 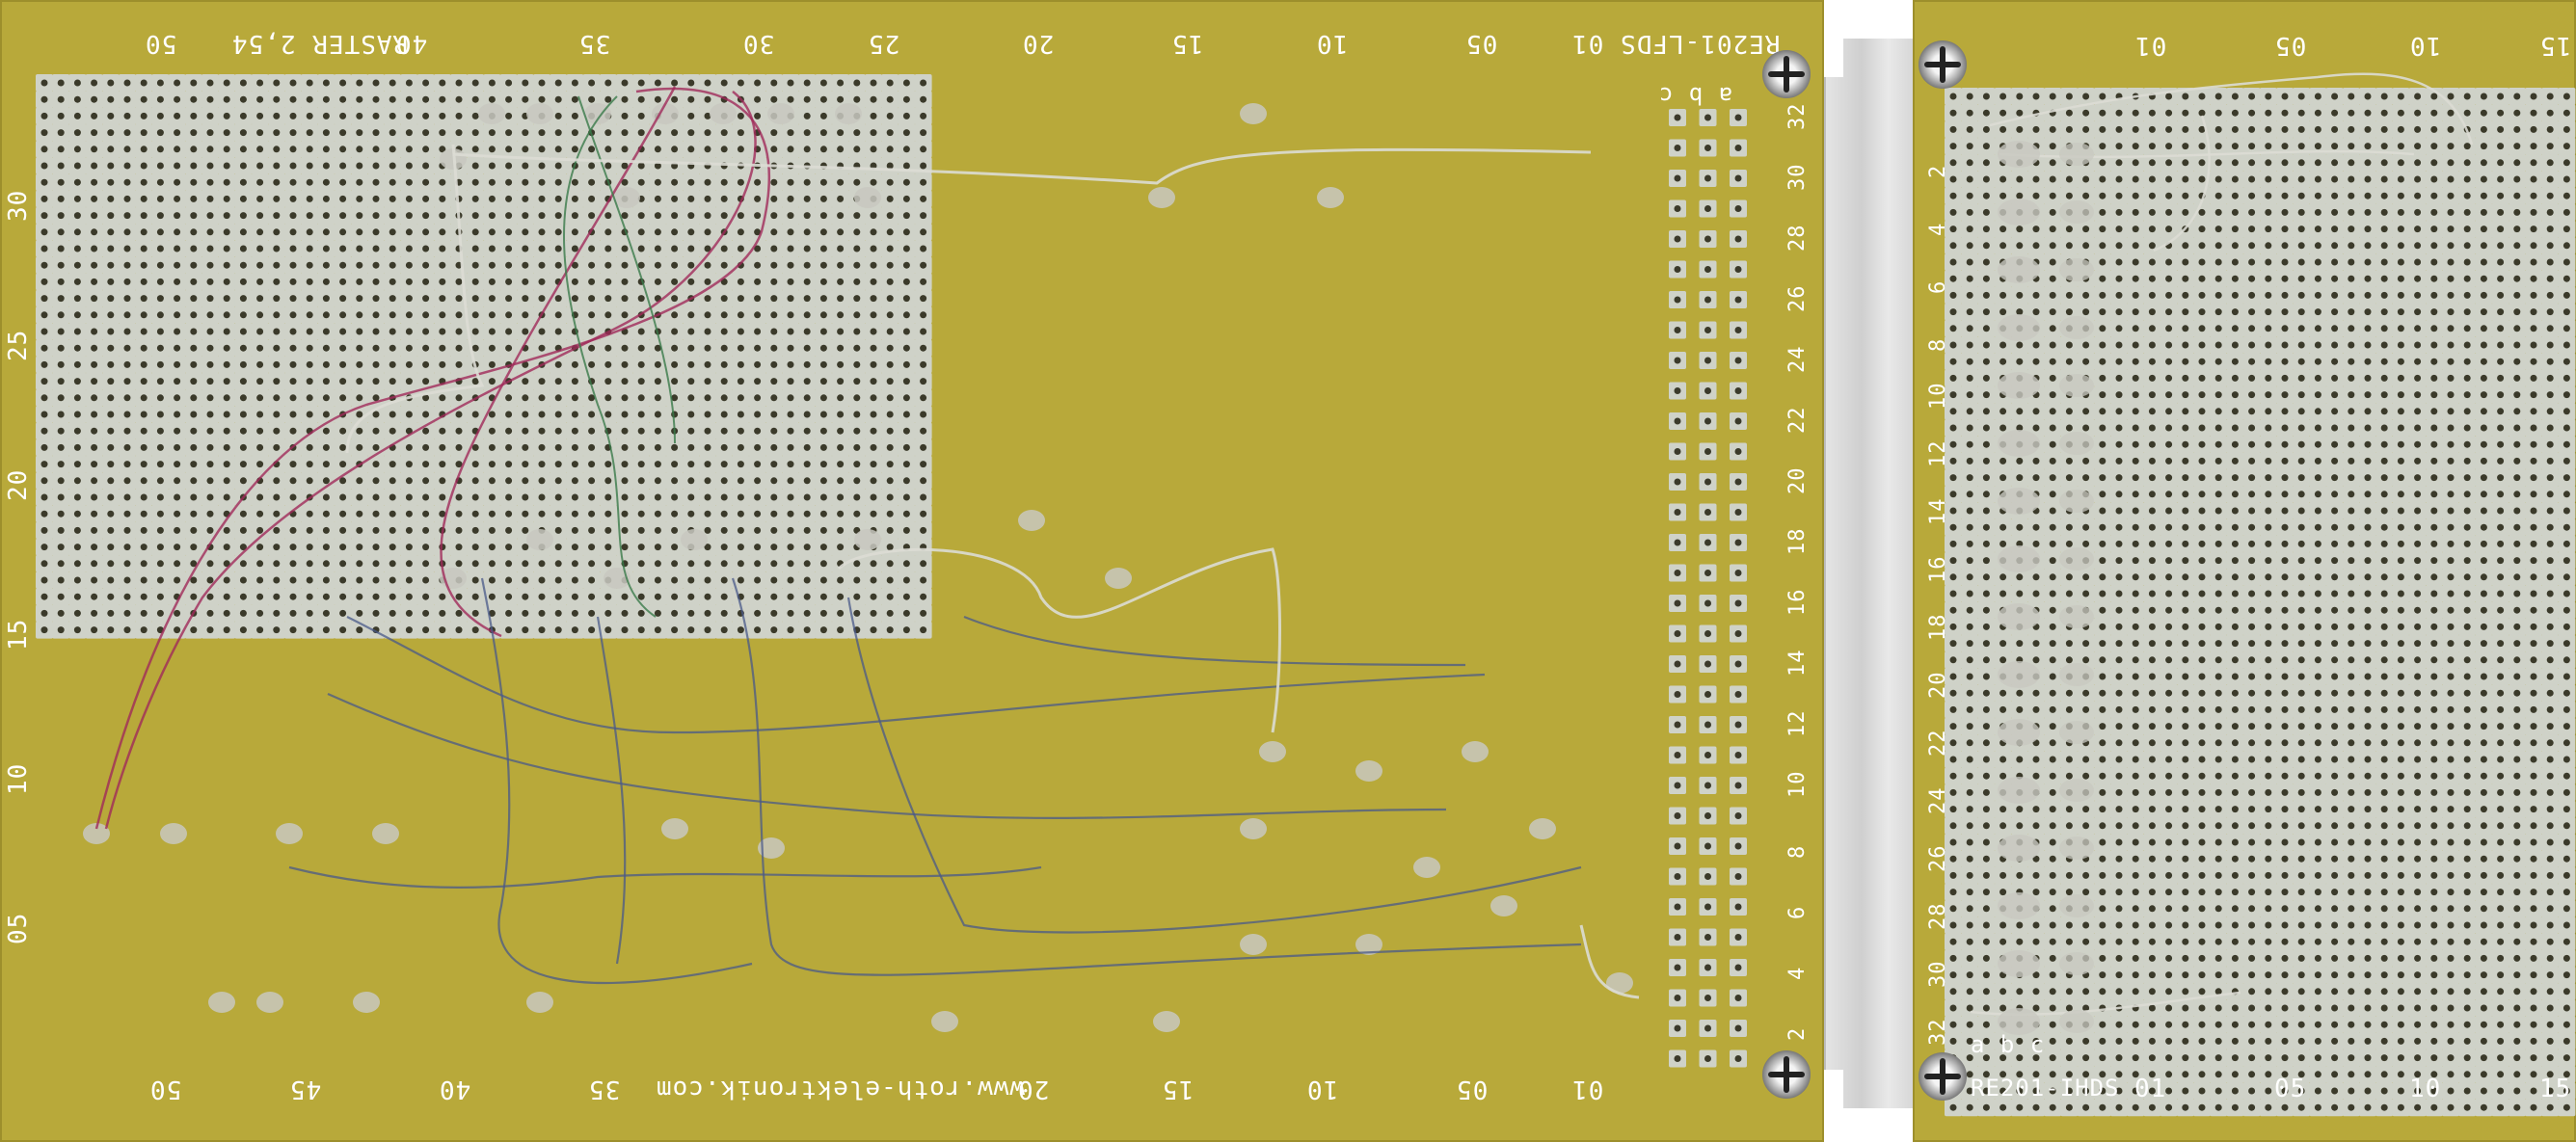 I want to click on left-board-bottom-number: 01, so click(x=1588, y=1089).